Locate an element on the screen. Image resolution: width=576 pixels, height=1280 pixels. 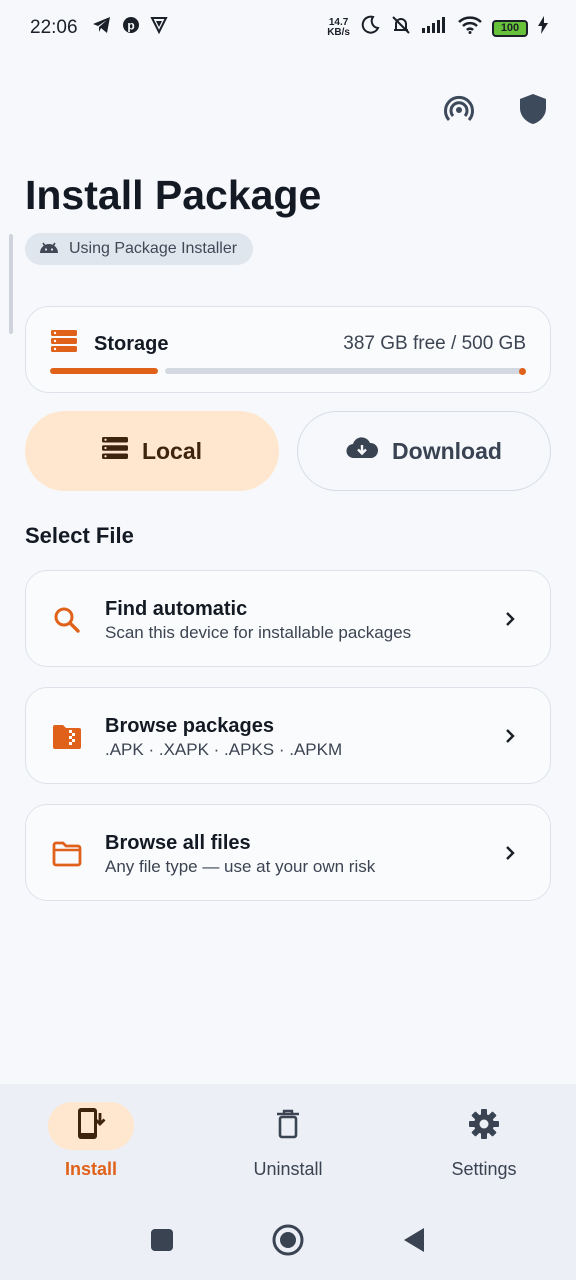
nav-install-indicator is located at coordinates (91, 1126).